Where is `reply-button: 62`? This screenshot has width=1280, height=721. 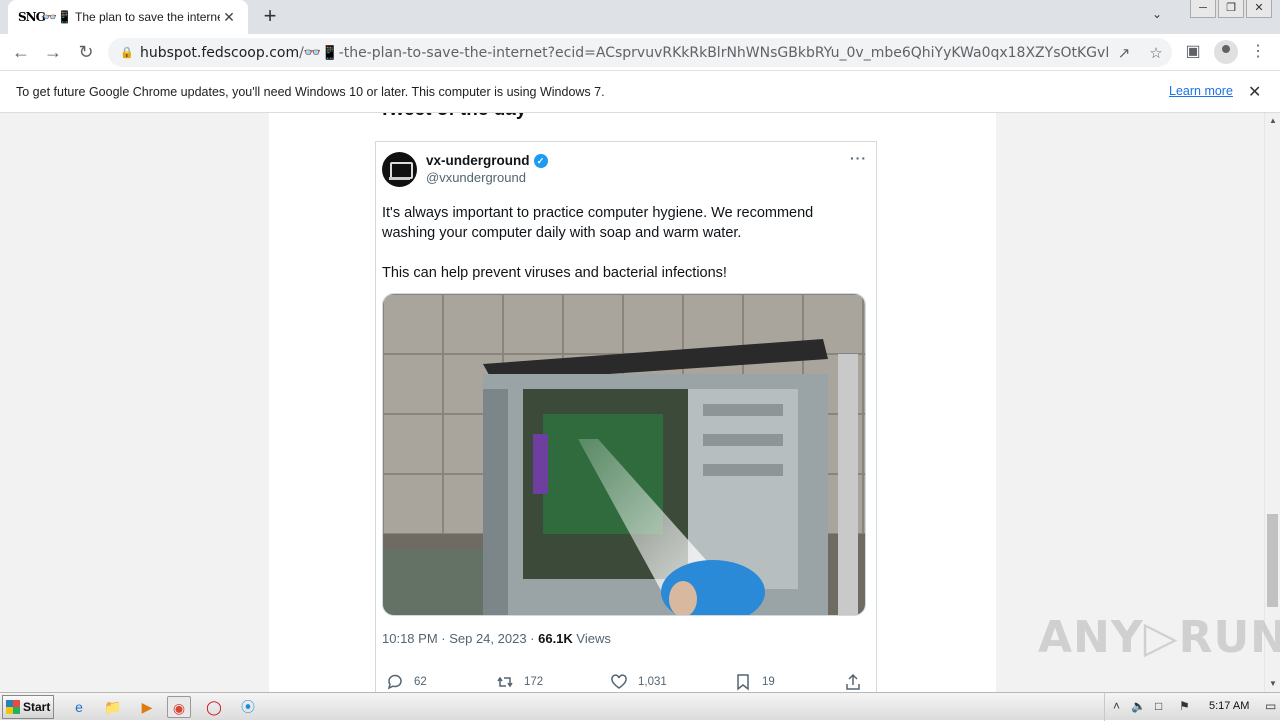 reply-button: 62 is located at coordinates (406, 682).